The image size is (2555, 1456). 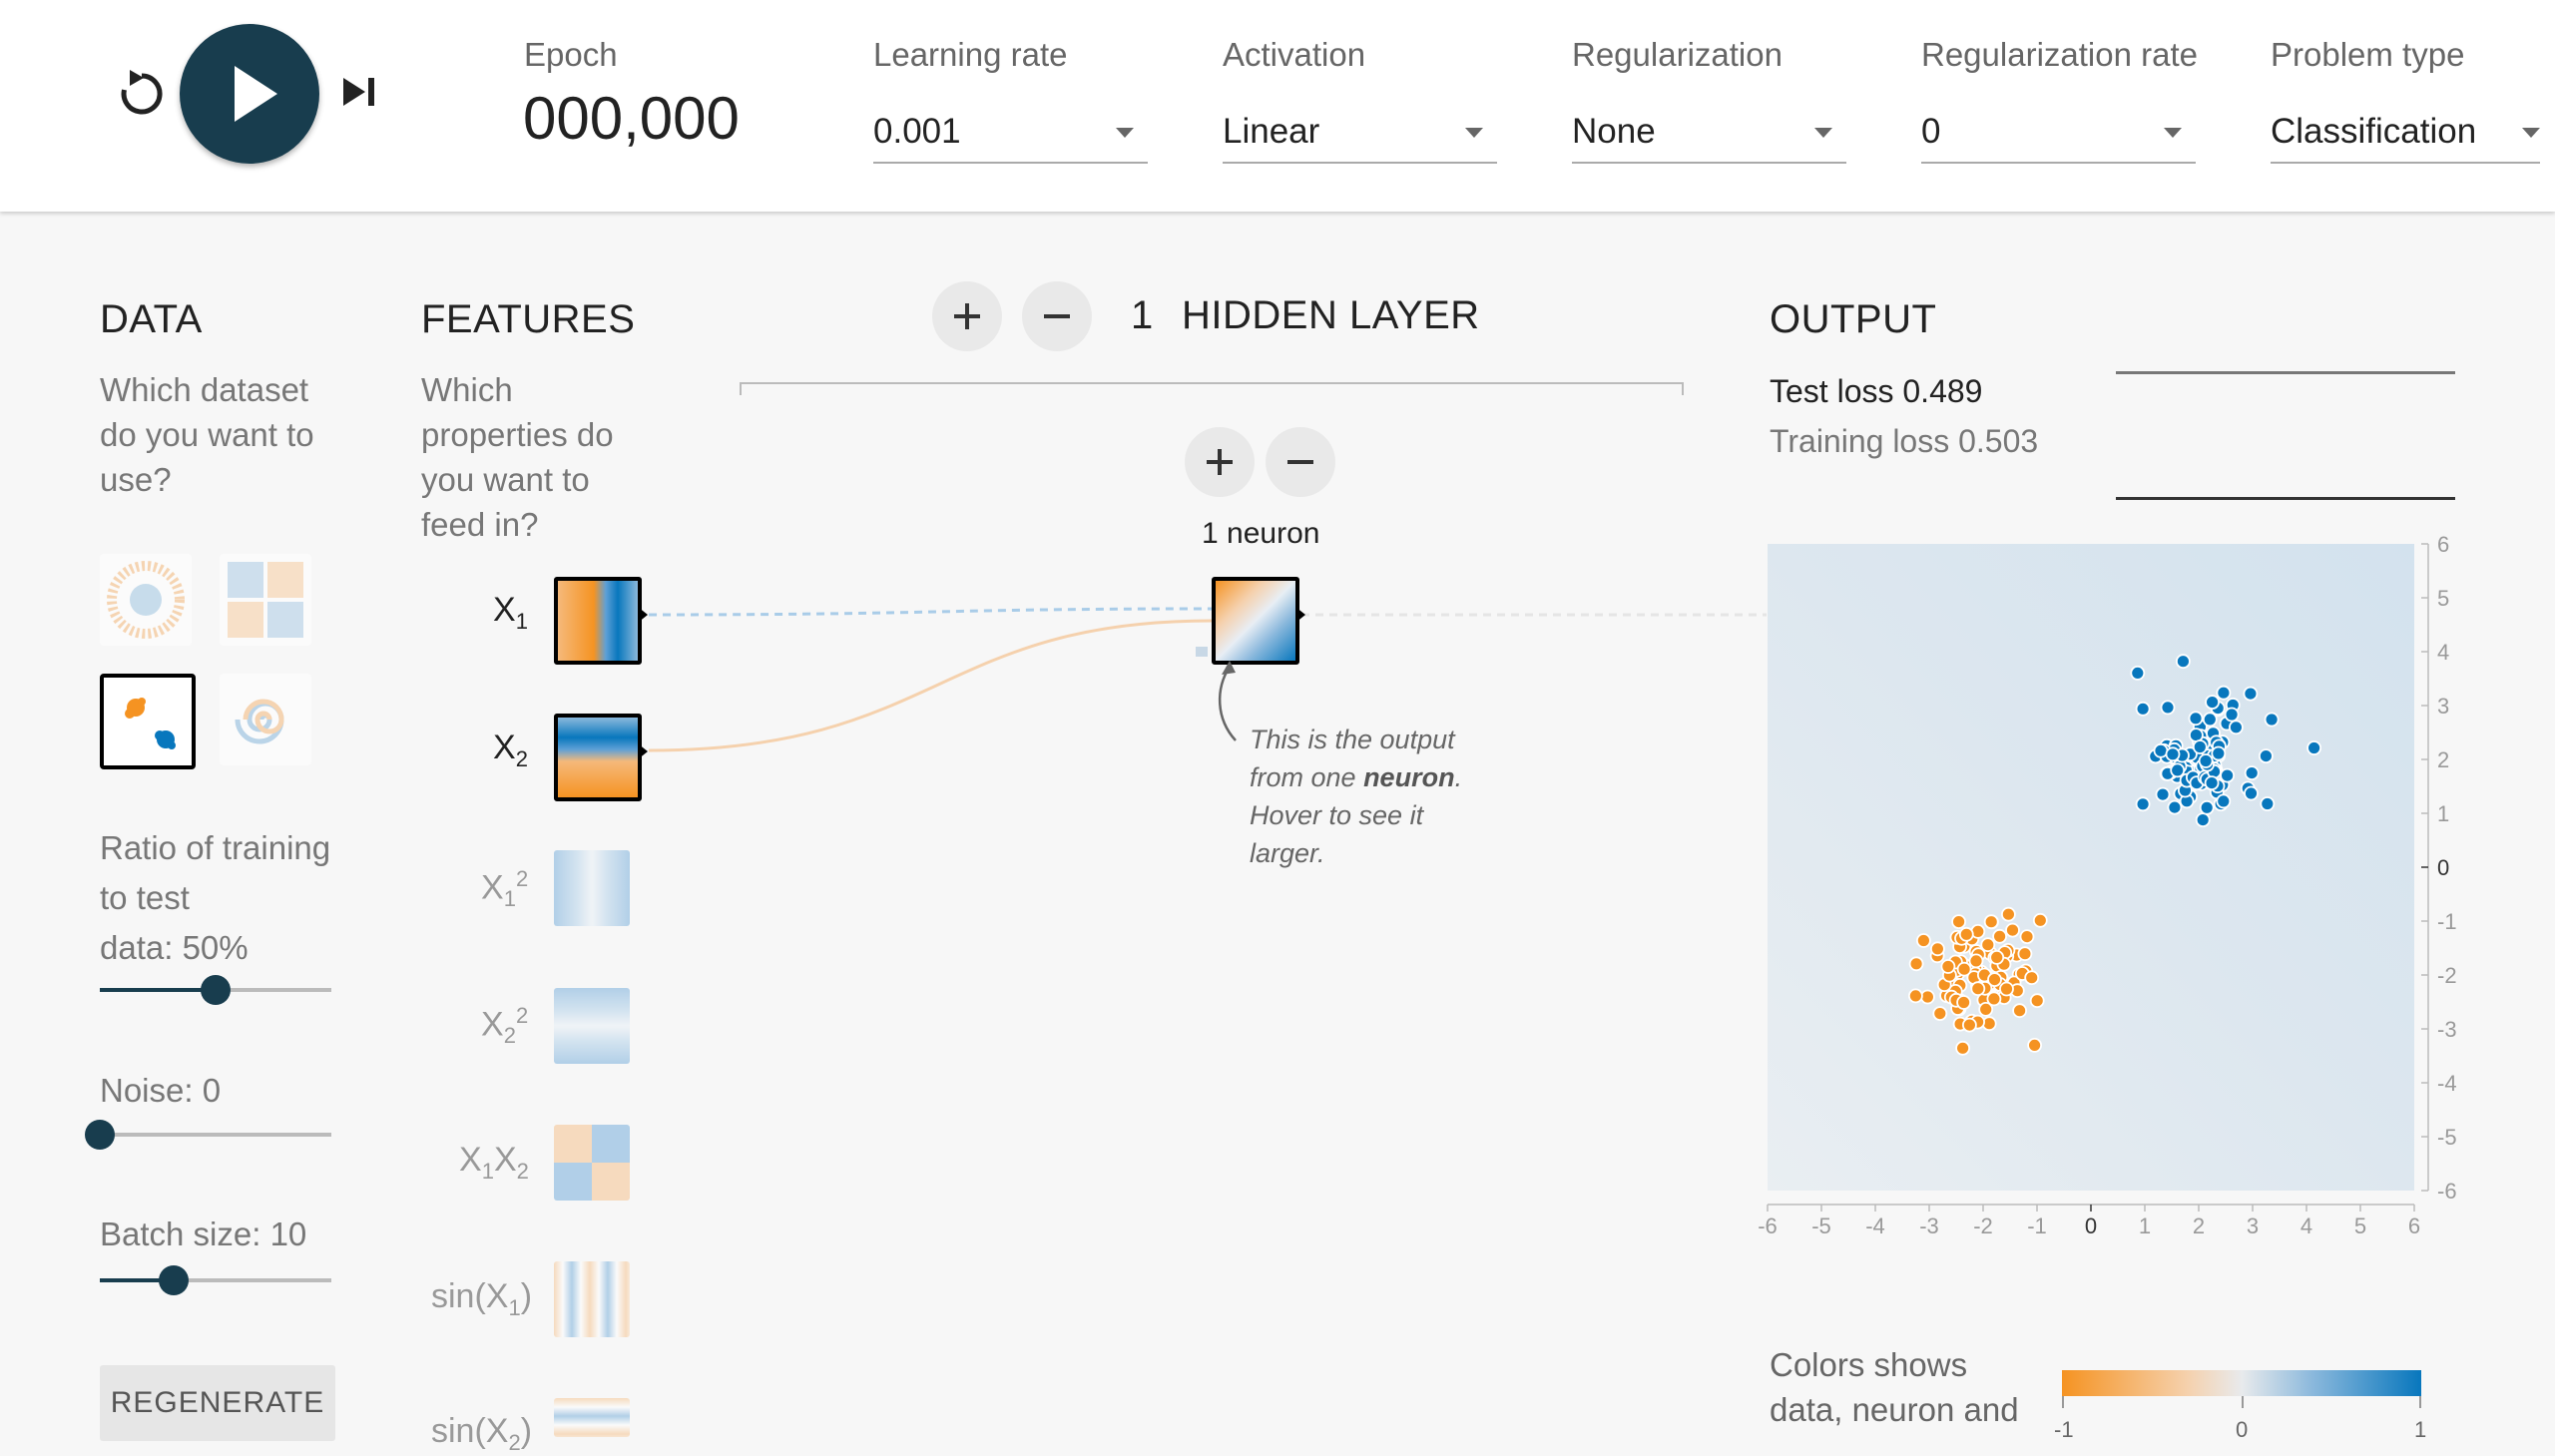 What do you see at coordinates (1331, 315) in the screenshot?
I see `hidden-layer-heading: HIDDEN LAYER` at bounding box center [1331, 315].